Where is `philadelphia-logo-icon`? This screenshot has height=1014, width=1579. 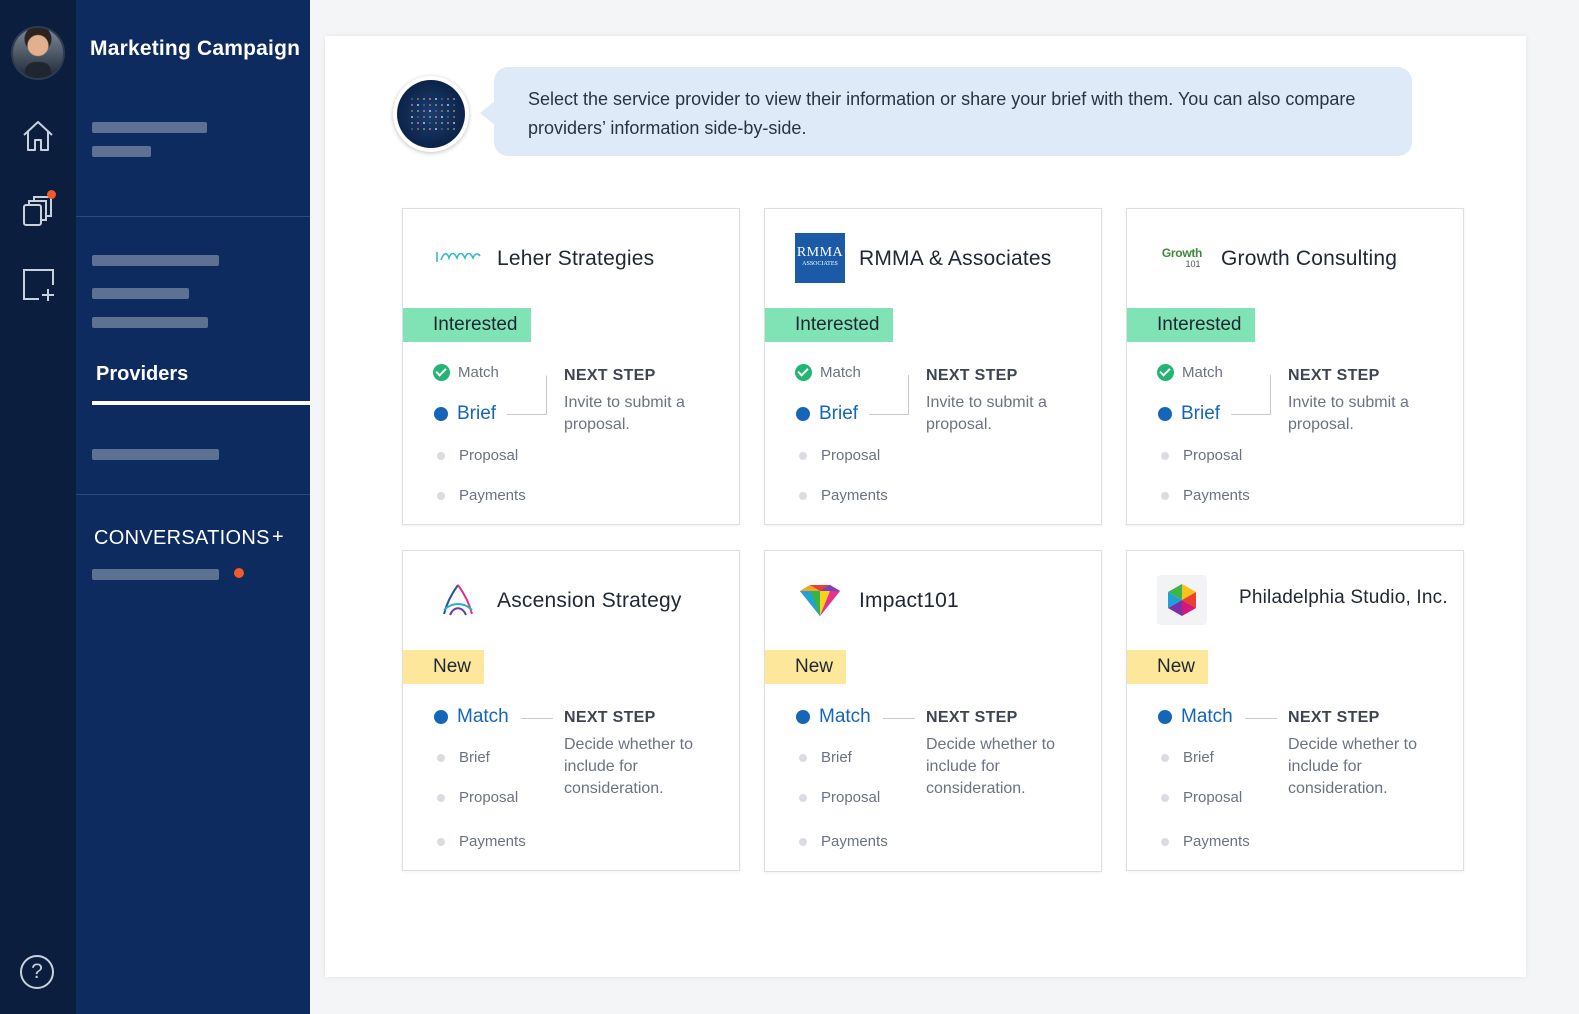
philadelphia-logo-icon is located at coordinates (1182, 600).